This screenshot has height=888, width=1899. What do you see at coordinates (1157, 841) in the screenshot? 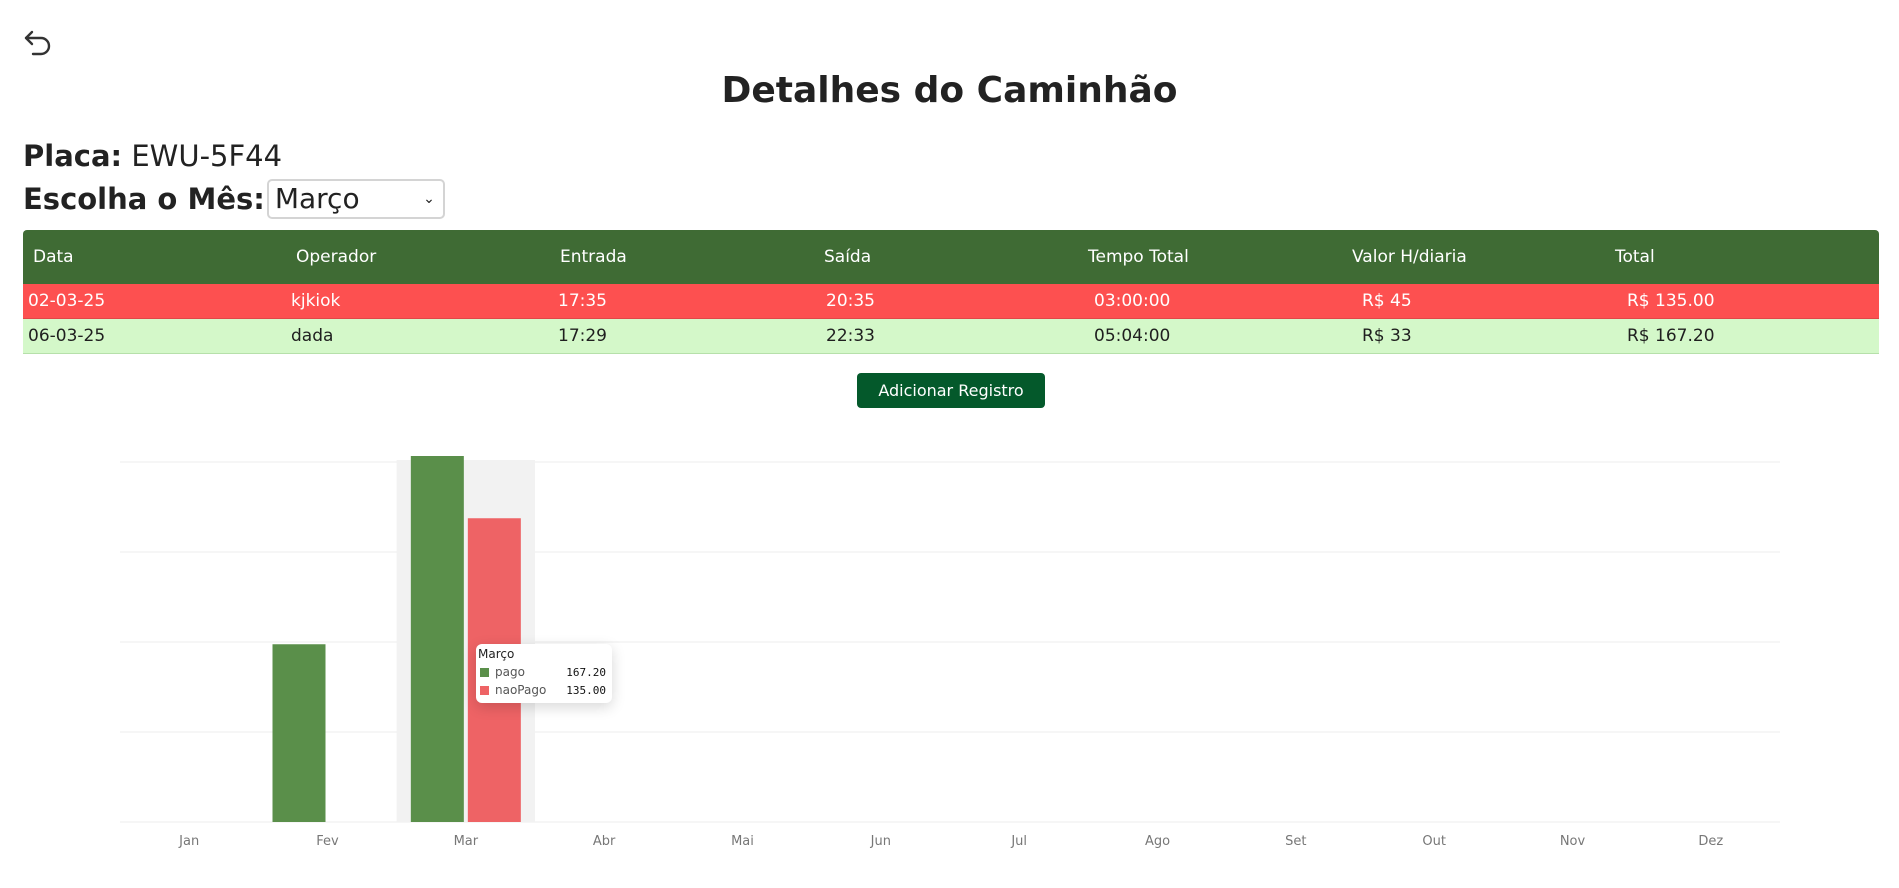
I see `x-tick-label: Ago` at bounding box center [1157, 841].